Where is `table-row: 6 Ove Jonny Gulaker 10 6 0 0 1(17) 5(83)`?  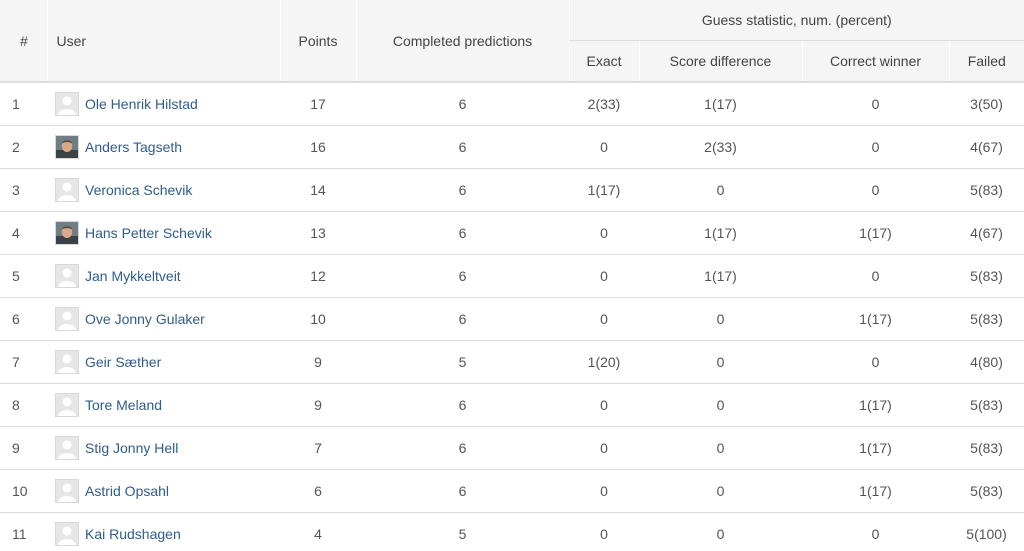 table-row: 6 Ove Jonny Gulaker 10 6 0 0 1(17) 5(83) is located at coordinates (512, 319).